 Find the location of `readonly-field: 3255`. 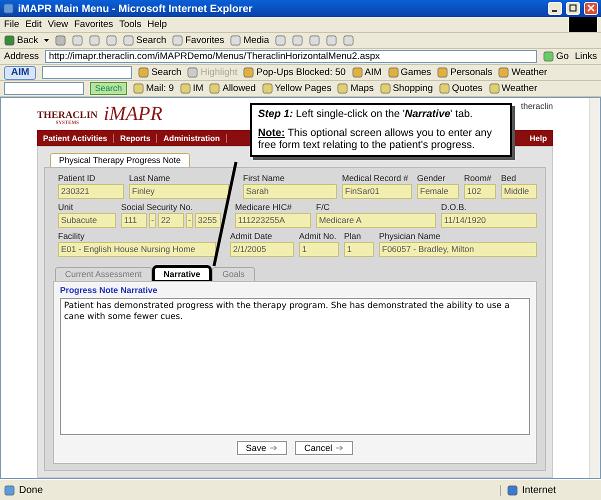

readonly-field: 3255 is located at coordinates (208, 220).